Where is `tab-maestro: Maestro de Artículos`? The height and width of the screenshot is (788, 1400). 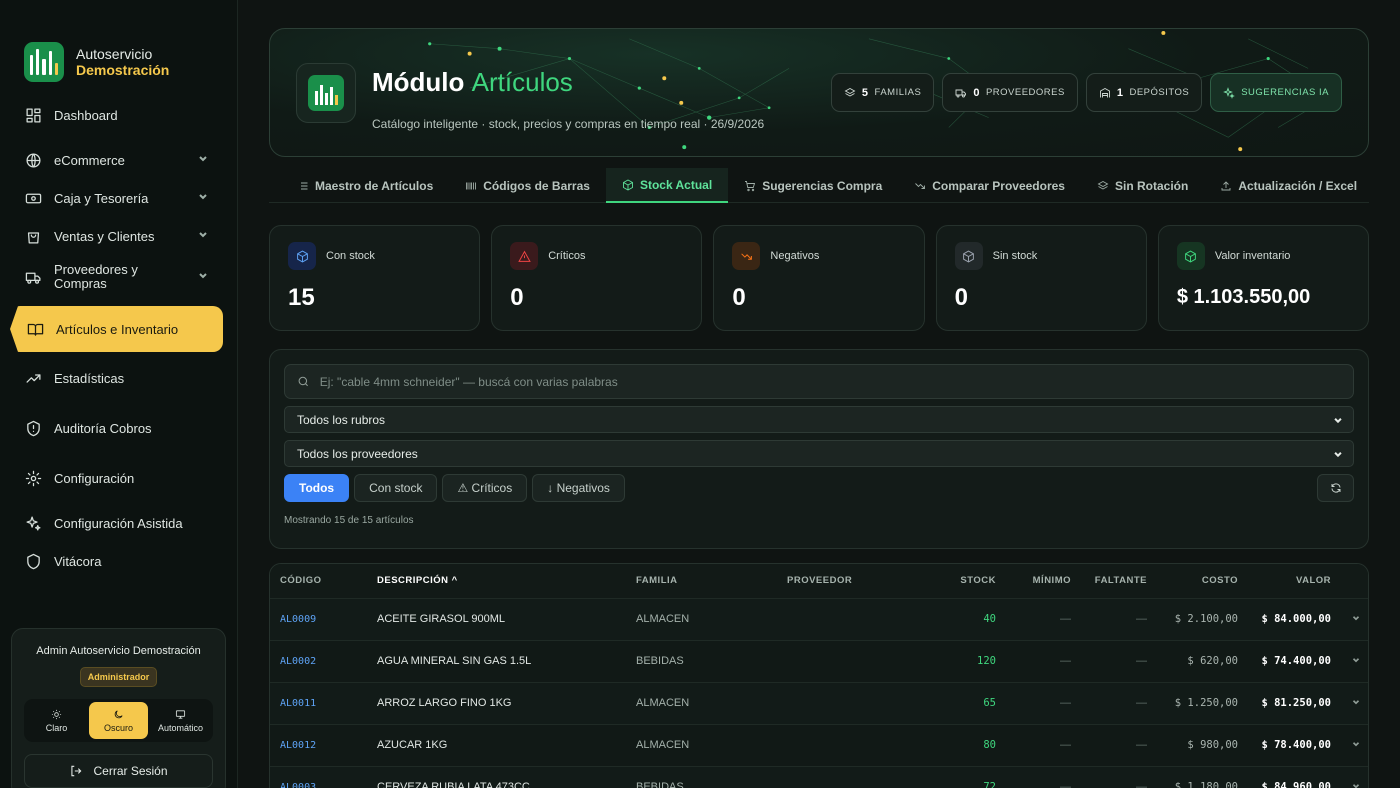
tab-maestro: Maestro de Artículos is located at coordinates (365, 185).